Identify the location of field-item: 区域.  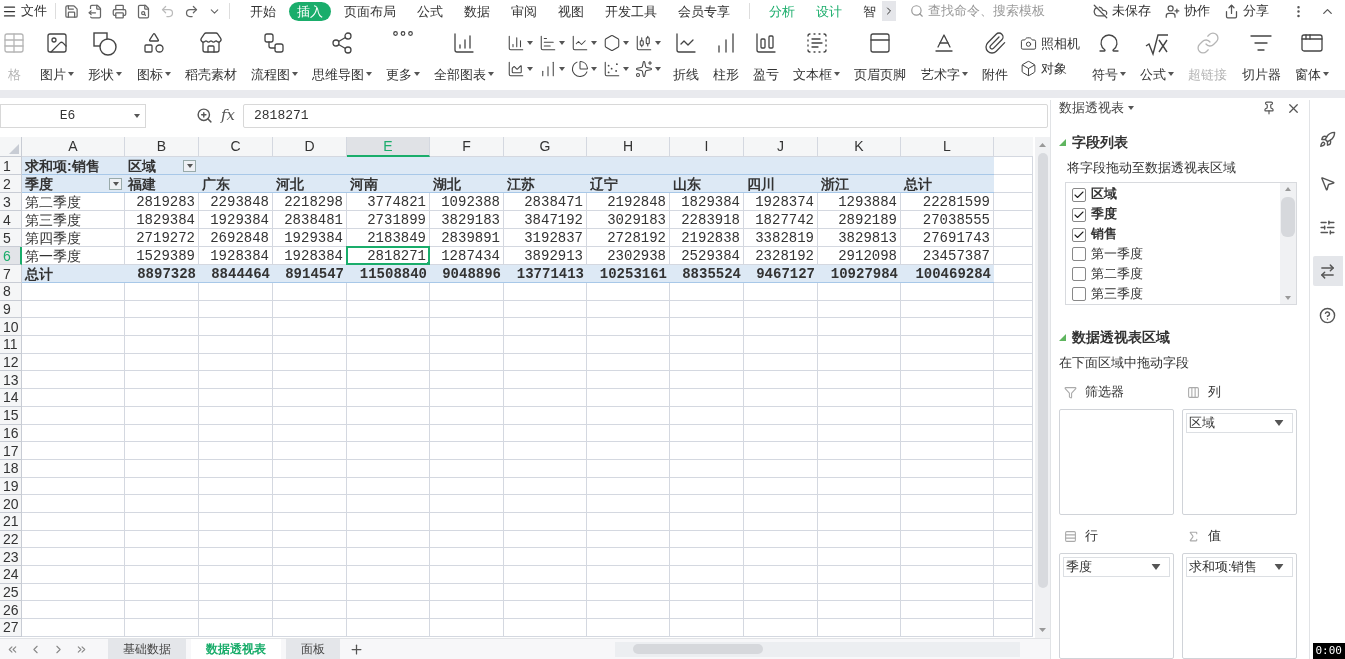
(1173, 194).